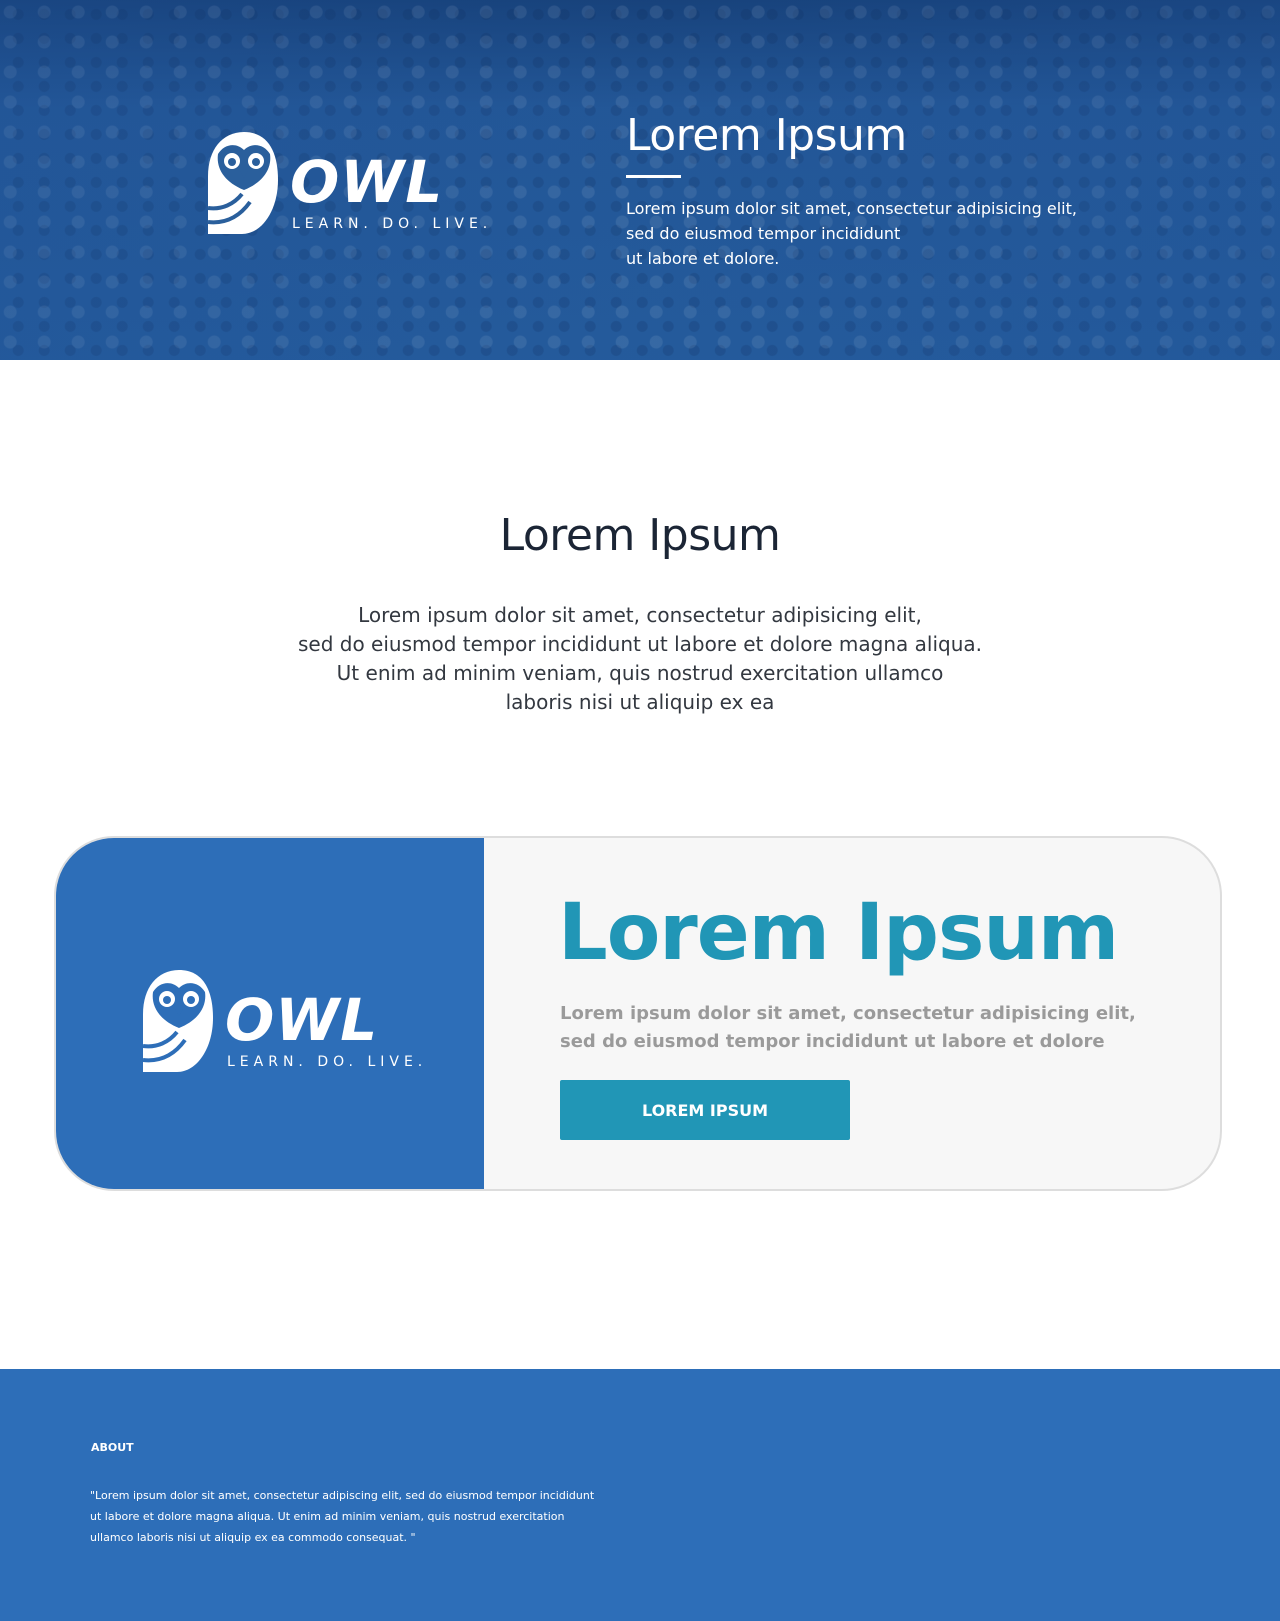 The width and height of the screenshot is (1280, 1621). What do you see at coordinates (640, 535) in the screenshot?
I see `intro-title: Lorem Ipsum` at bounding box center [640, 535].